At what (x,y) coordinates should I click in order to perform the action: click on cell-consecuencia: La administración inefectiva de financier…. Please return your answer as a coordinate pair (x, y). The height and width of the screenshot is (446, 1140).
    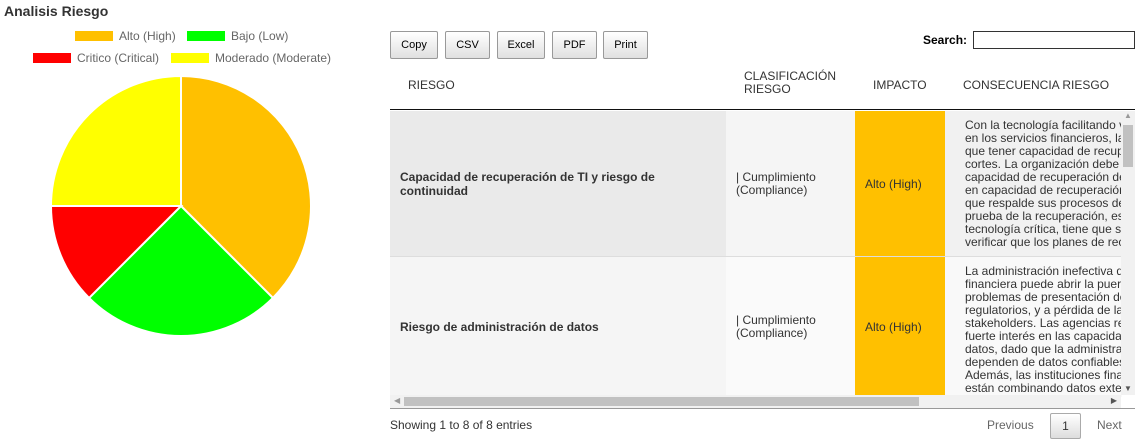
    Looking at the image, I should click on (1038, 326).